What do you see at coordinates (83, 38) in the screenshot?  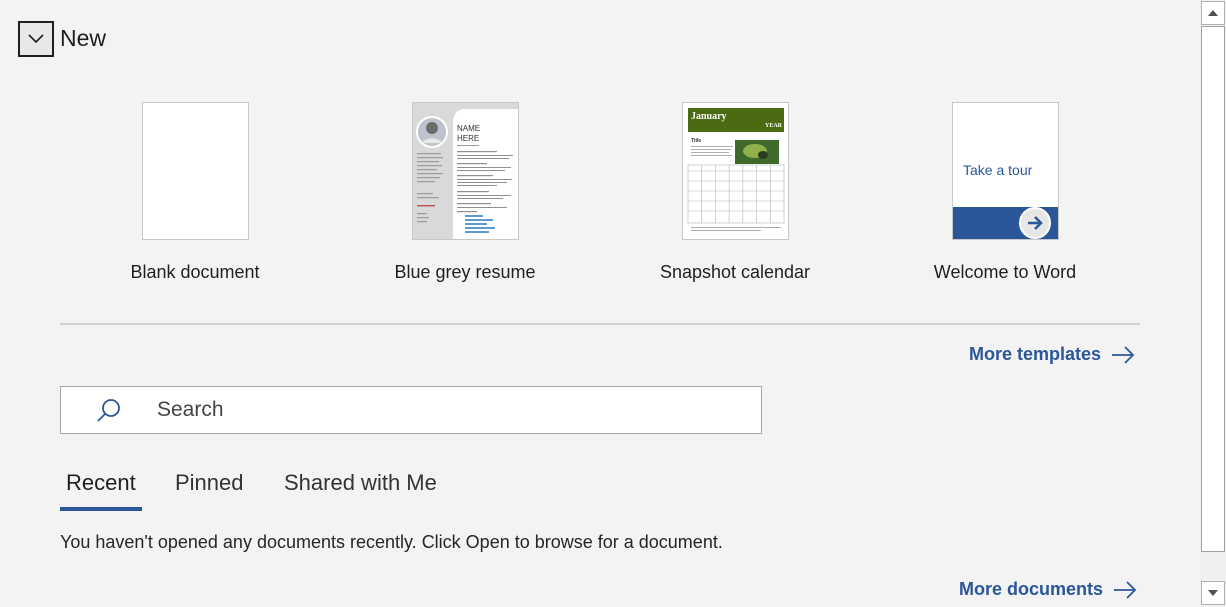 I see `section-title: New` at bounding box center [83, 38].